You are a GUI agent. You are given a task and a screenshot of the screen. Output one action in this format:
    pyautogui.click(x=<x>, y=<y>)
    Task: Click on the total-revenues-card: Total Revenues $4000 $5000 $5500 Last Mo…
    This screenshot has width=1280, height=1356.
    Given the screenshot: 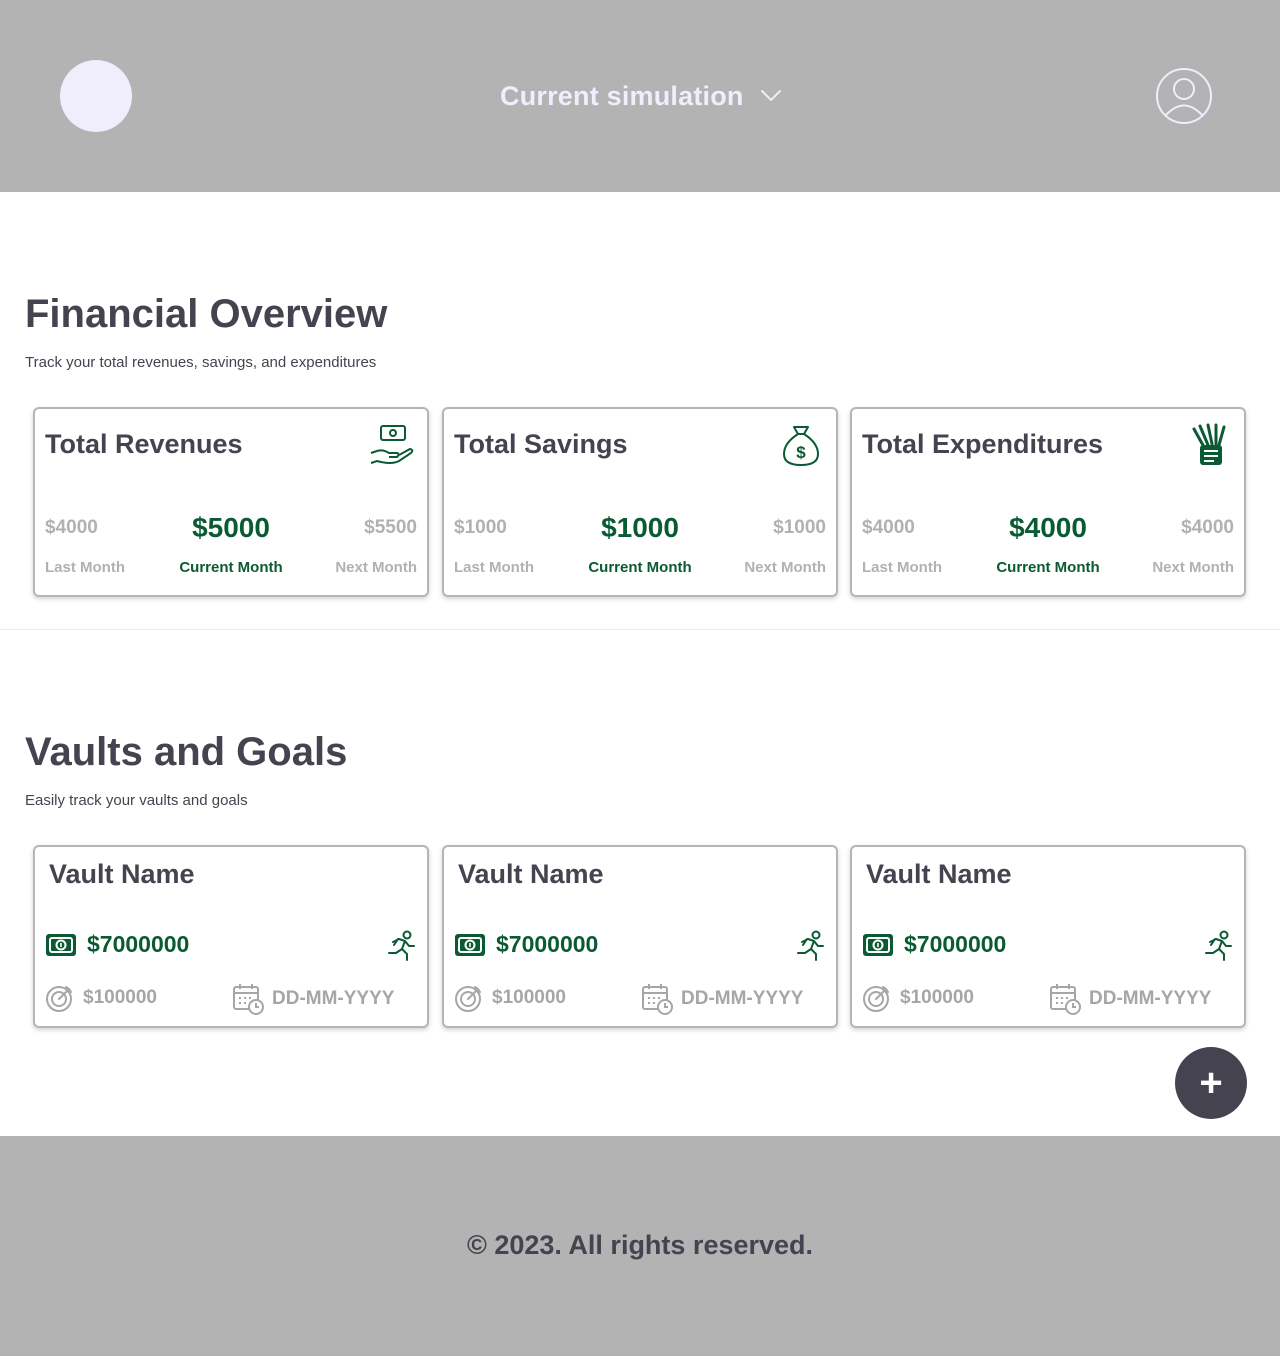 What is the action you would take?
    pyautogui.click(x=231, y=502)
    